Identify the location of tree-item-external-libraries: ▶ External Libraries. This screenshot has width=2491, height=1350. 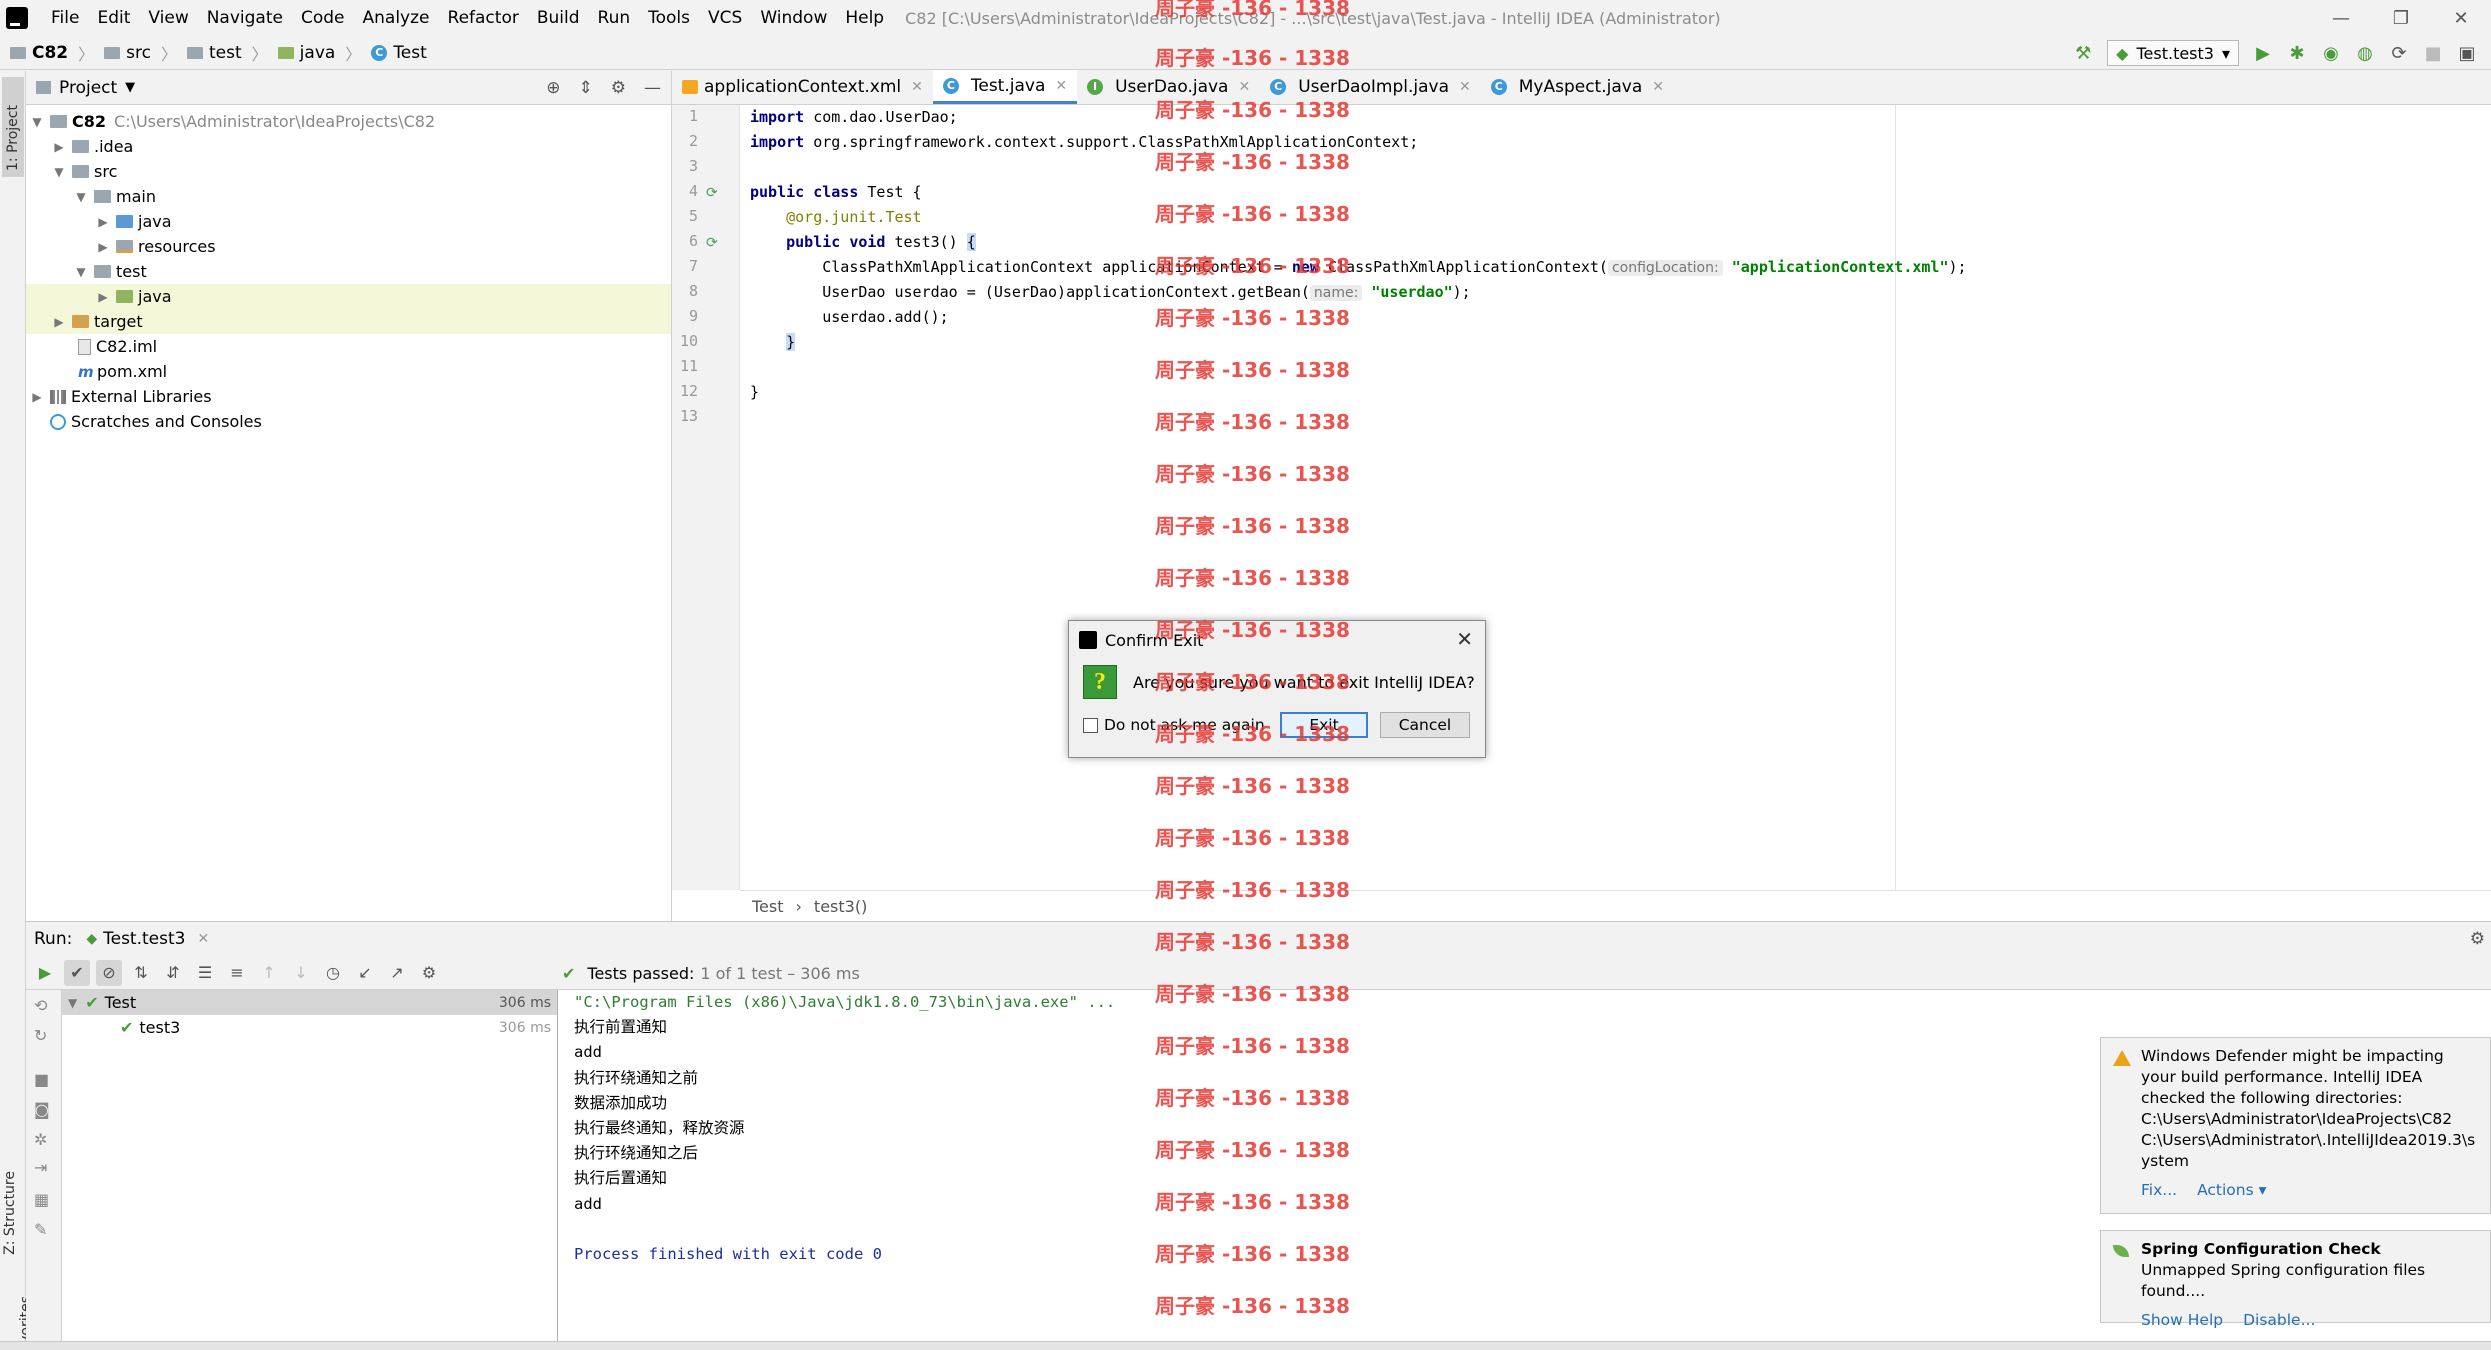
(348, 396).